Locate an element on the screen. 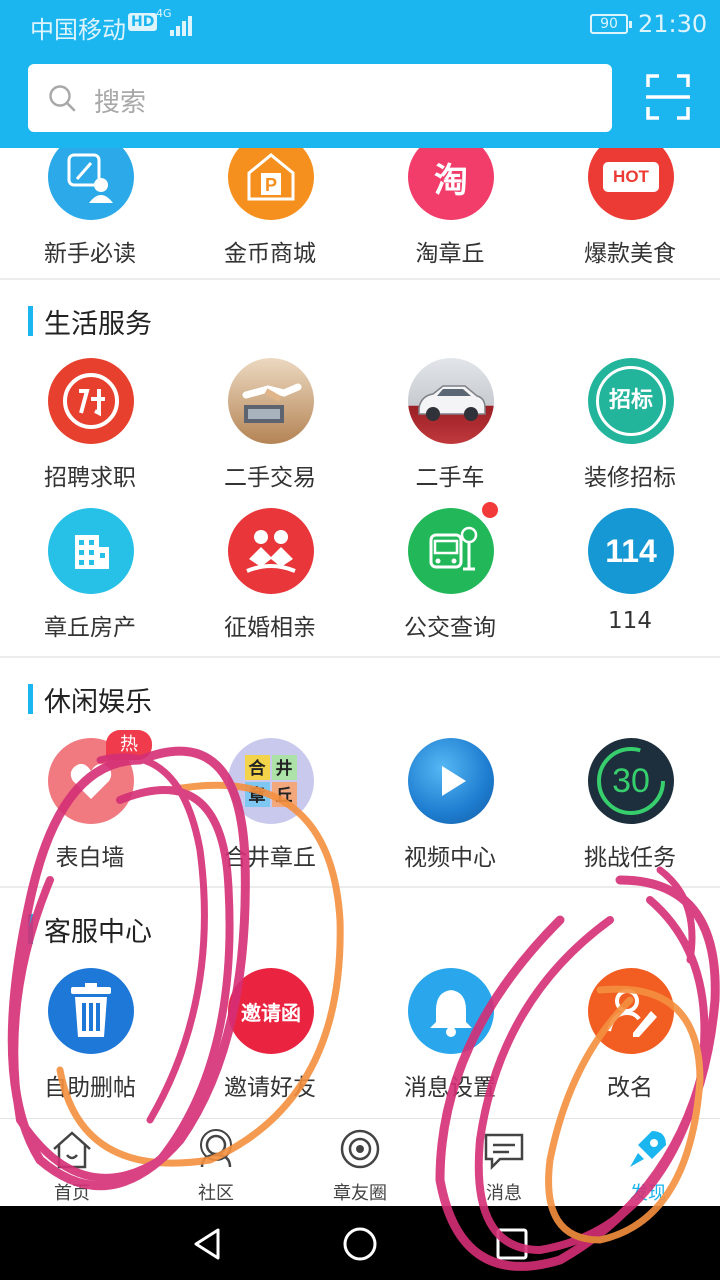 The height and width of the screenshot is (1280, 720). bidding-glyph: 招标 is located at coordinates (631, 401).